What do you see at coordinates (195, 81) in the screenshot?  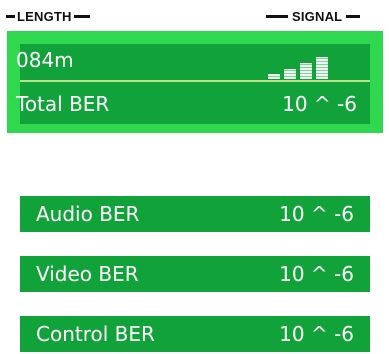 I see `panel-divider` at bounding box center [195, 81].